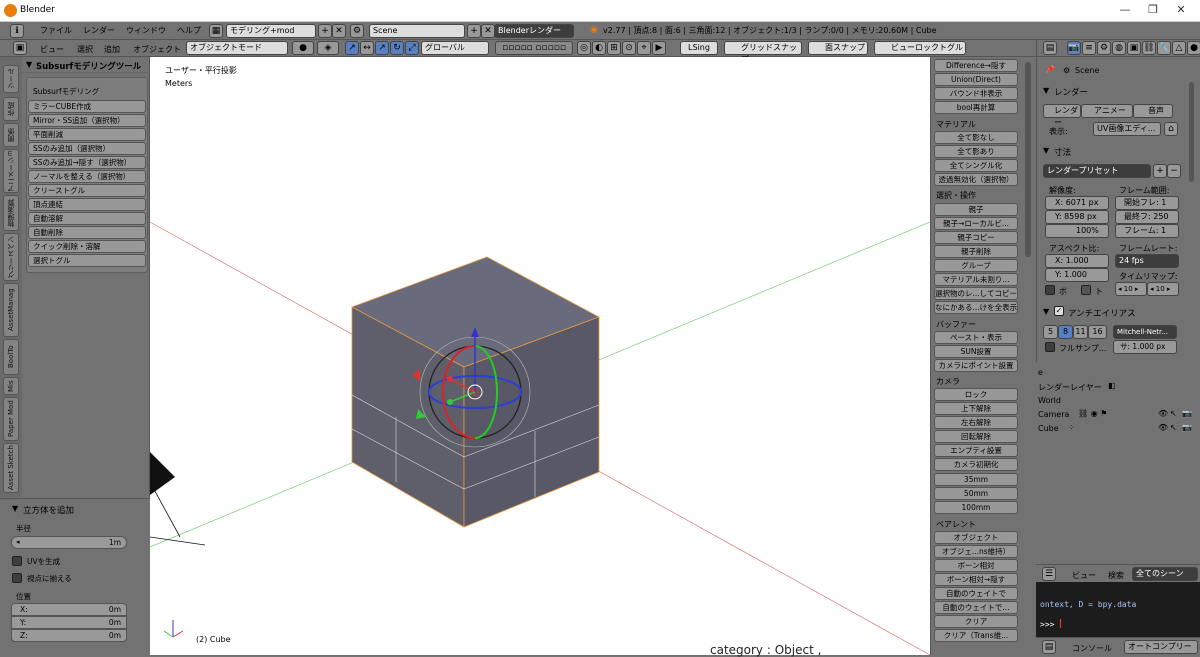 This screenshot has width=1200, height=657. What do you see at coordinates (976, 137) in the screenshot?
I see `all-no-shadow-button: 全て影なし` at bounding box center [976, 137].